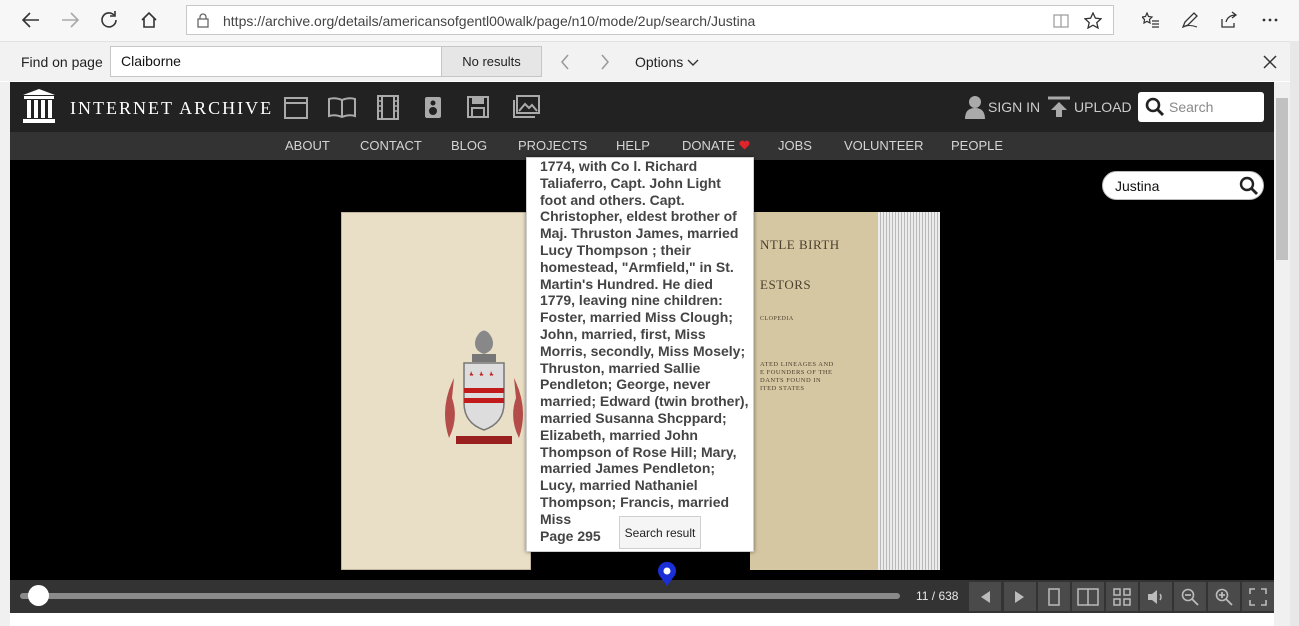 This screenshot has width=1299, height=626. I want to click on page-heading-line: ESTORS, so click(786, 284).